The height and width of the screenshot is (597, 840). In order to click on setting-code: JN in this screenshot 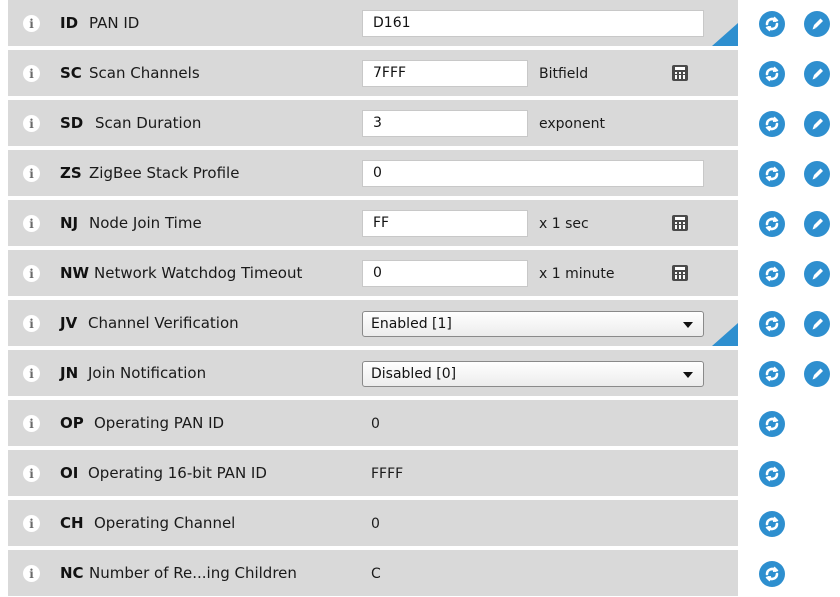, I will do `click(69, 373)`.